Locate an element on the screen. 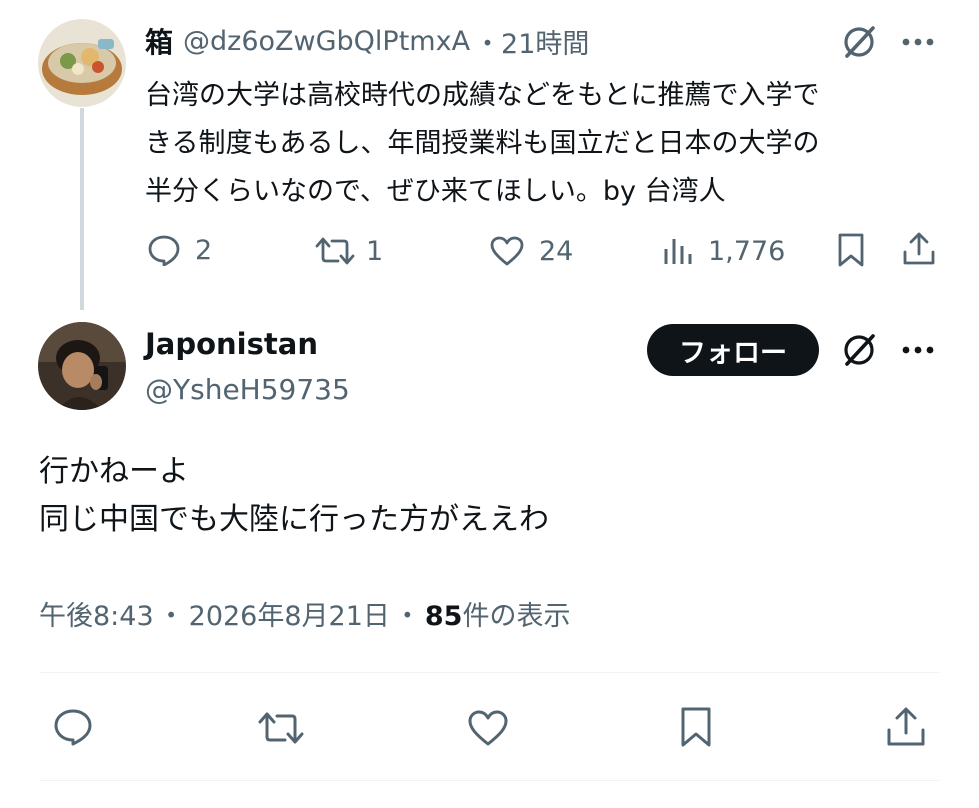  tweet-meta: 午後8:43 ・ 2026年8月21日 ・ 85 件の表示 is located at coordinates (304, 613).